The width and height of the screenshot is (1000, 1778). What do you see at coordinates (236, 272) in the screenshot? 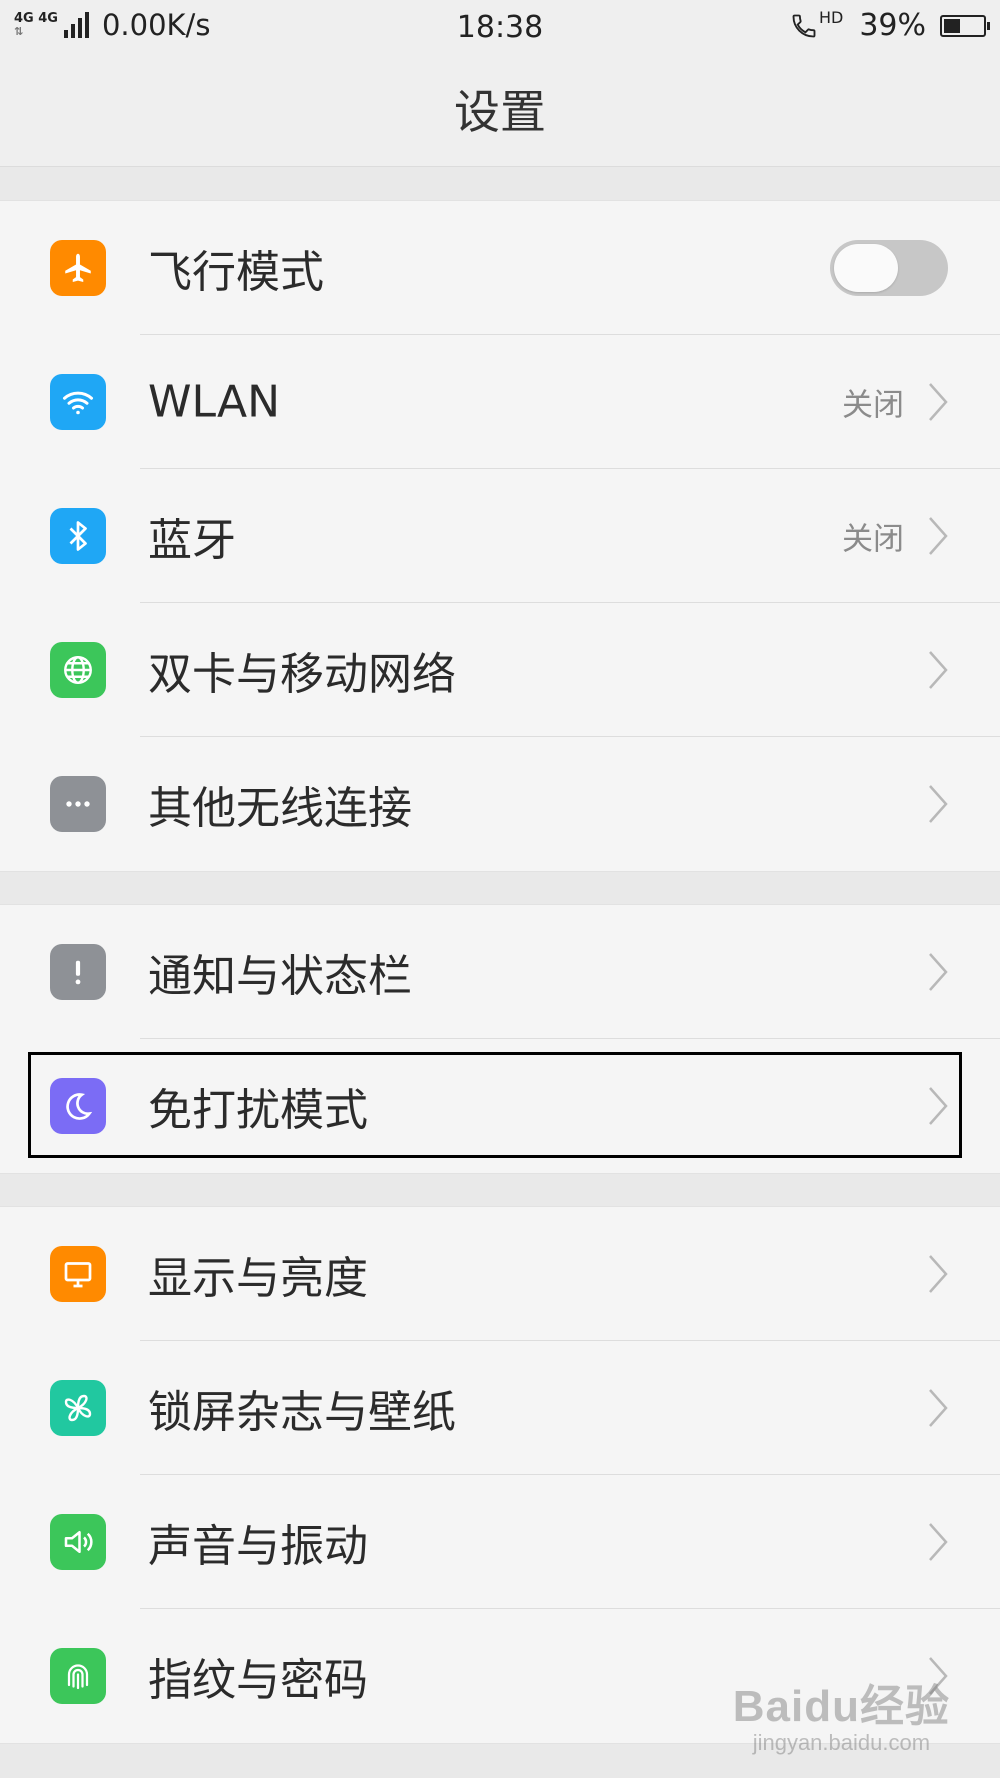
I see `settings-item-label: 飞行模式` at bounding box center [236, 272].